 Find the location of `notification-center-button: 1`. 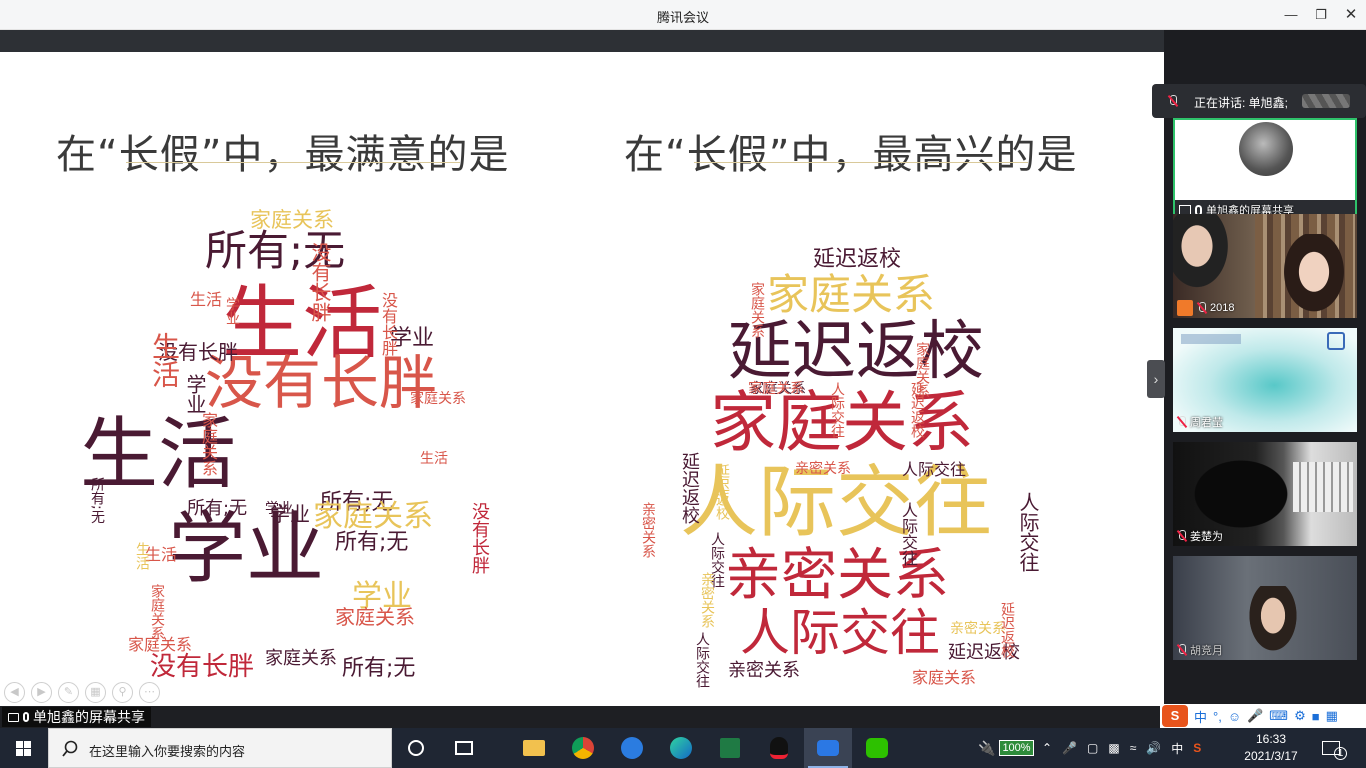

notification-center-button: 1 is located at coordinates (1334, 748).